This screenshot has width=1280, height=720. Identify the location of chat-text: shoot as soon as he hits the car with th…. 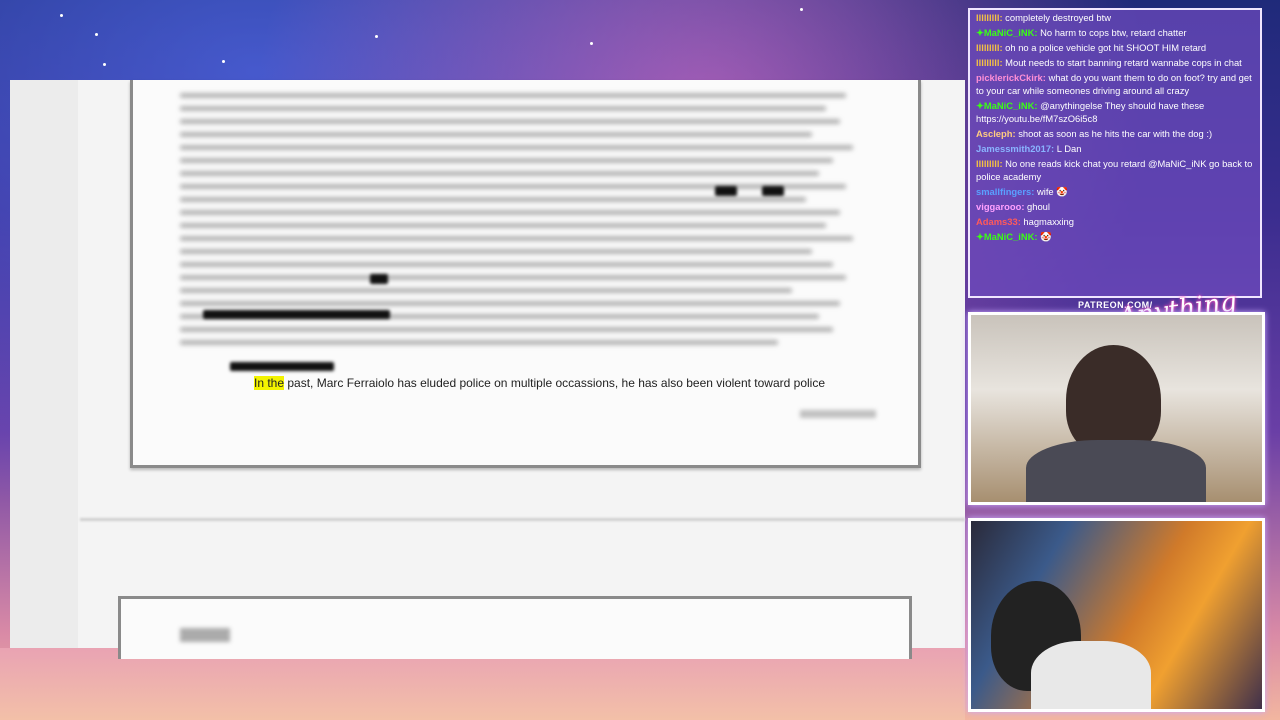
(1114, 133).